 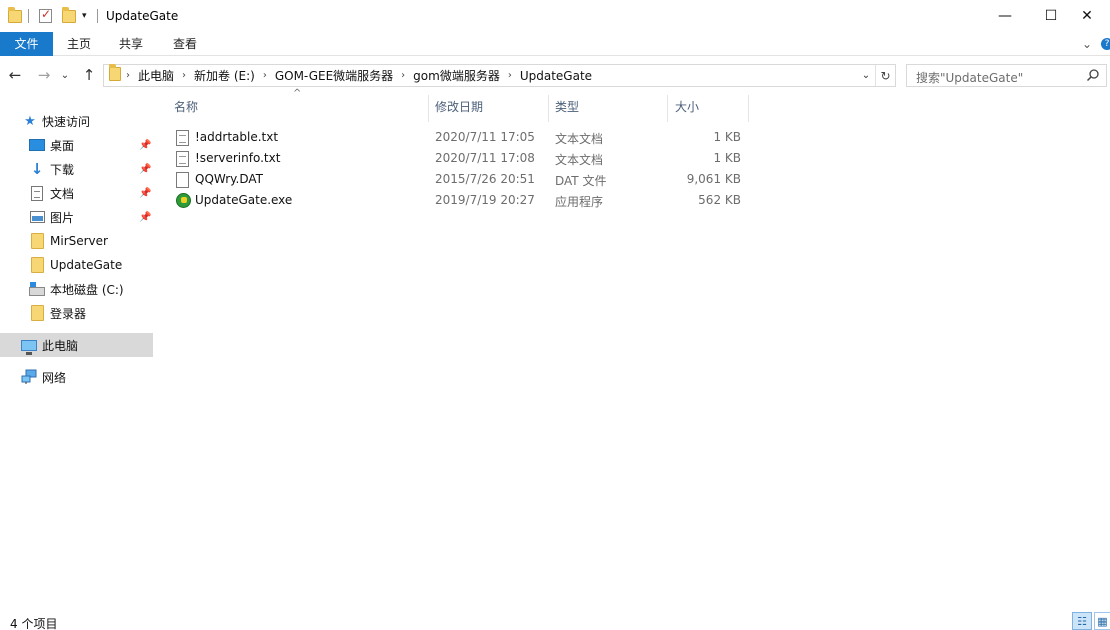 What do you see at coordinates (37, 169) in the screenshot?
I see `download-icon: ↓` at bounding box center [37, 169].